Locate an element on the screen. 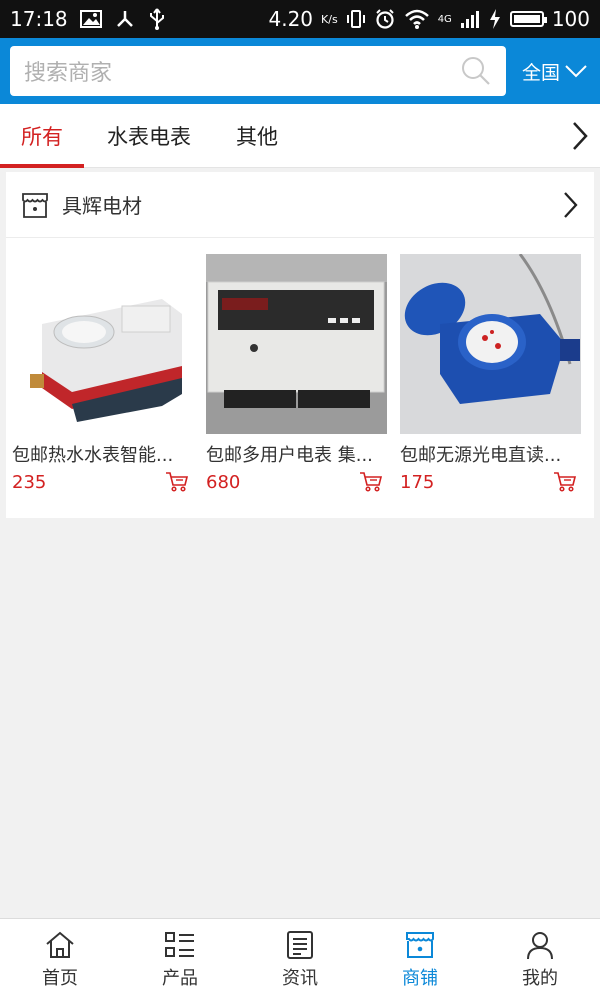  product-price: 235 is located at coordinates (29, 482).